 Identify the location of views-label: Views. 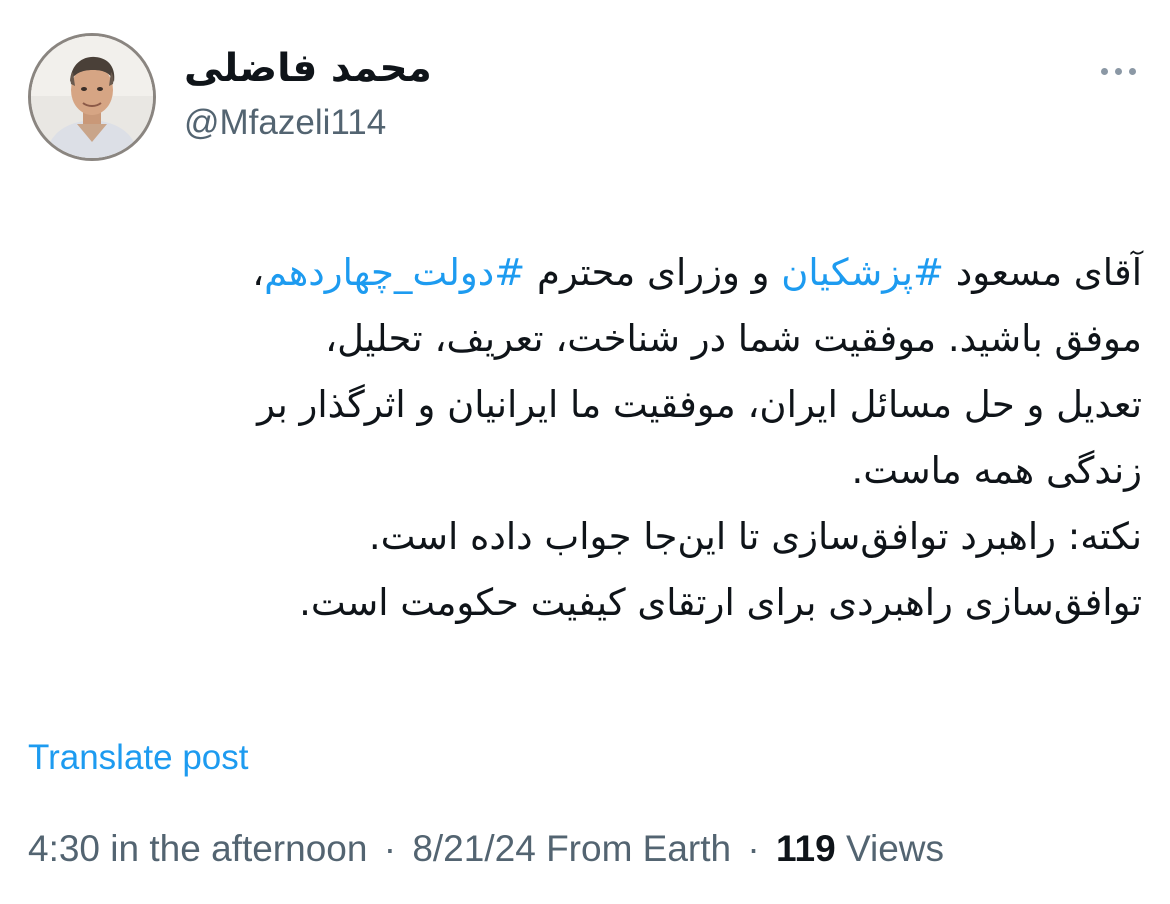
(895, 848).